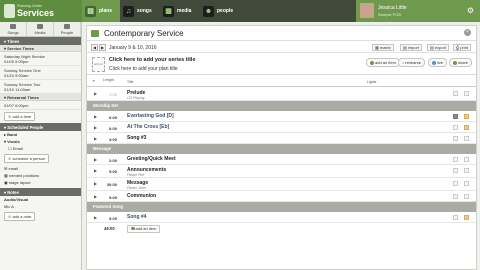 This screenshot has width=480, height=270. What do you see at coordinates (281, 94) in the screenshot?
I see `item-row: ▶ 2:00 Prelude CD Playing` at bounding box center [281, 94].